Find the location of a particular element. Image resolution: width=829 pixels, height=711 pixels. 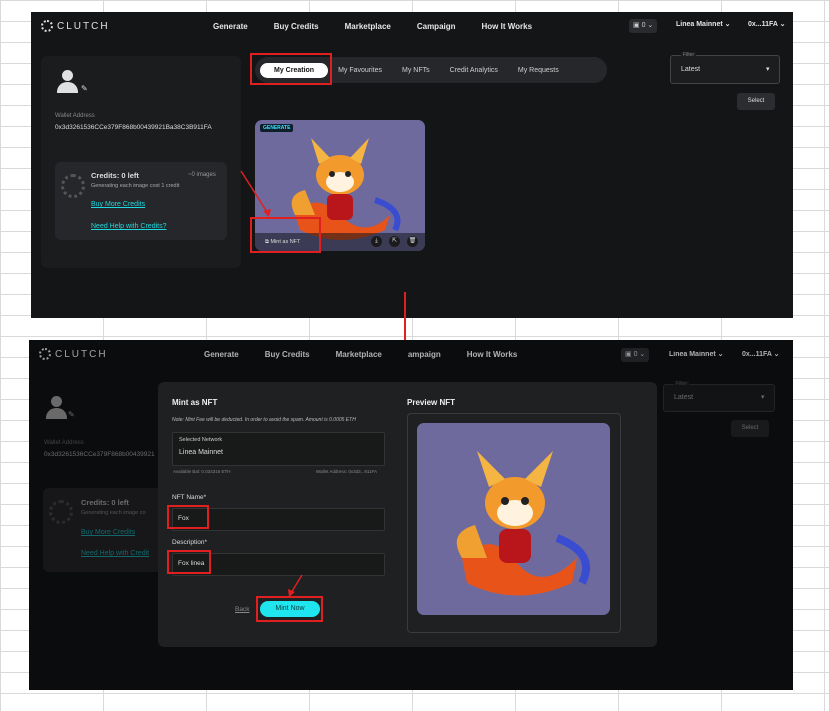

nav-buy-credits-2: Buy Credits is located at coordinates (287, 354).